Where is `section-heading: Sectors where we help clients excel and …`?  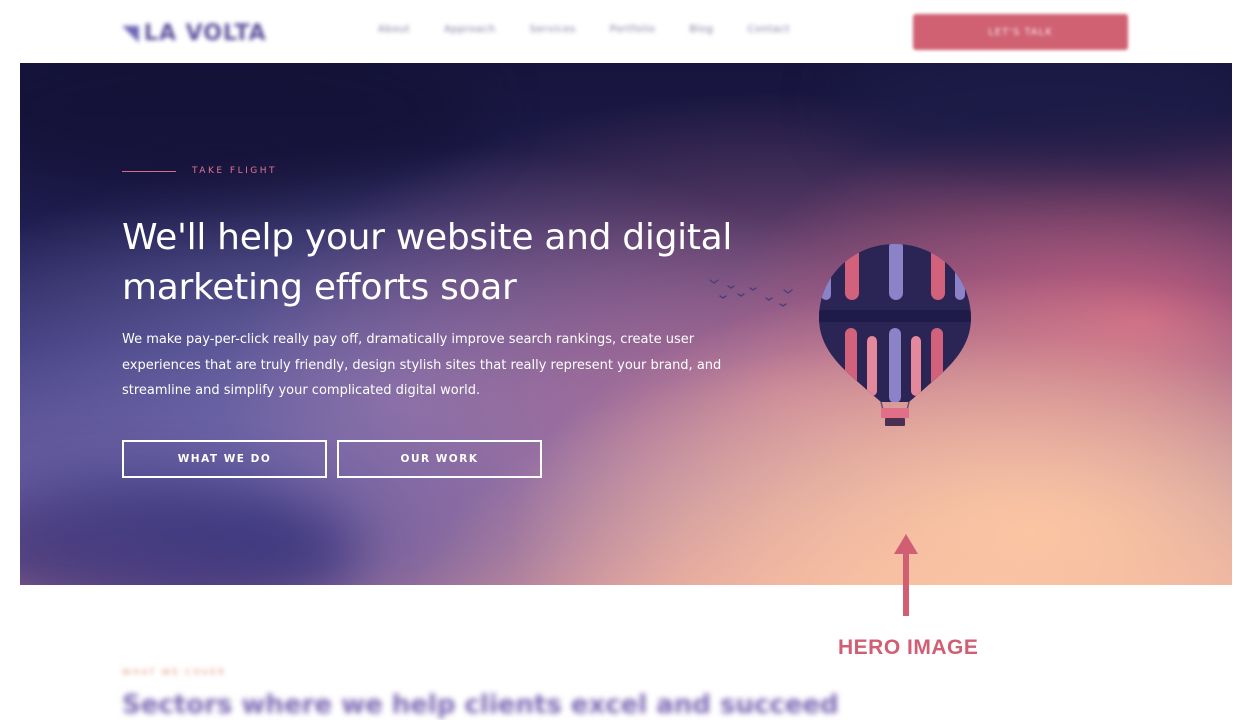 section-heading: Sectors where we help clients excel and … is located at coordinates (480, 705).